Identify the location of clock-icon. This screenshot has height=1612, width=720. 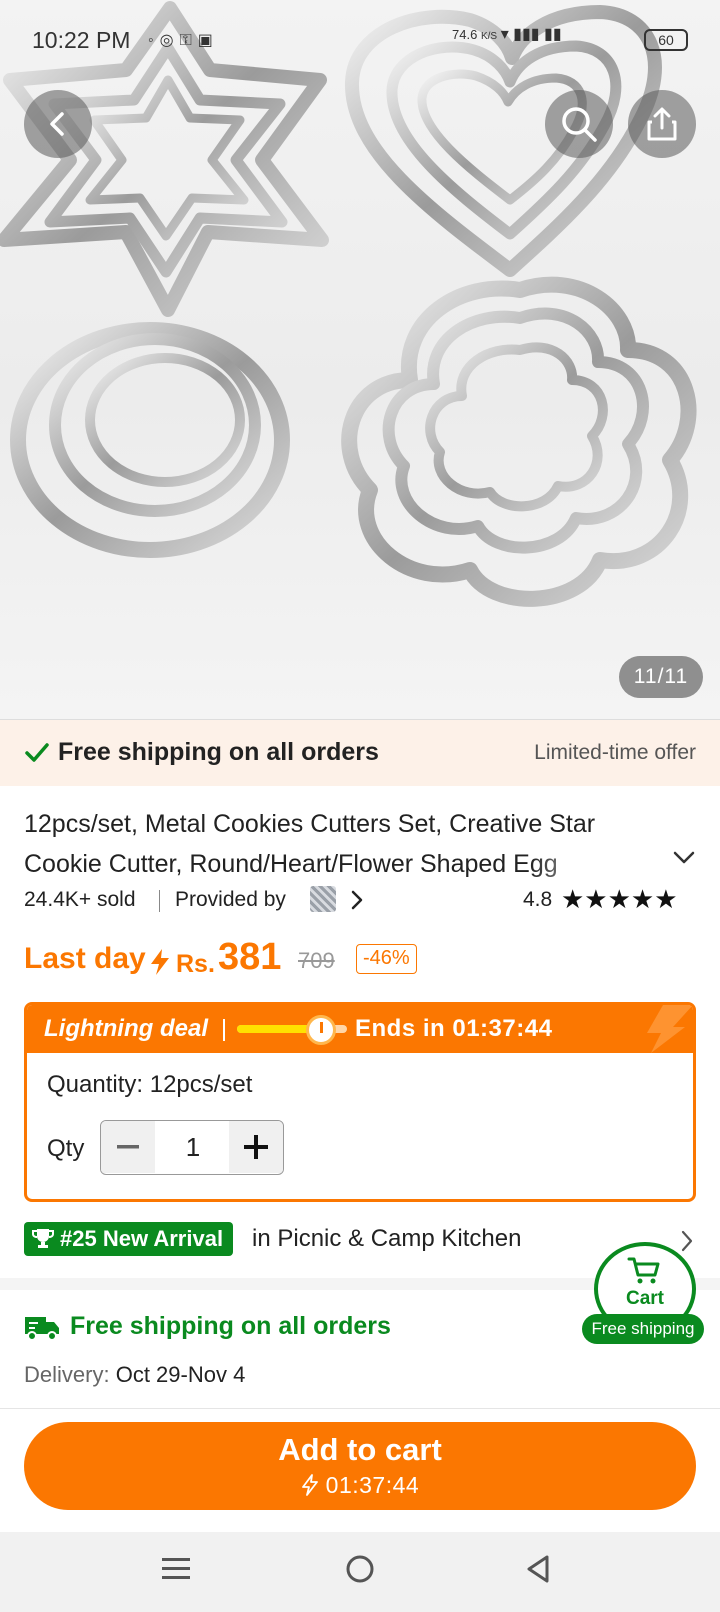
(321, 1030).